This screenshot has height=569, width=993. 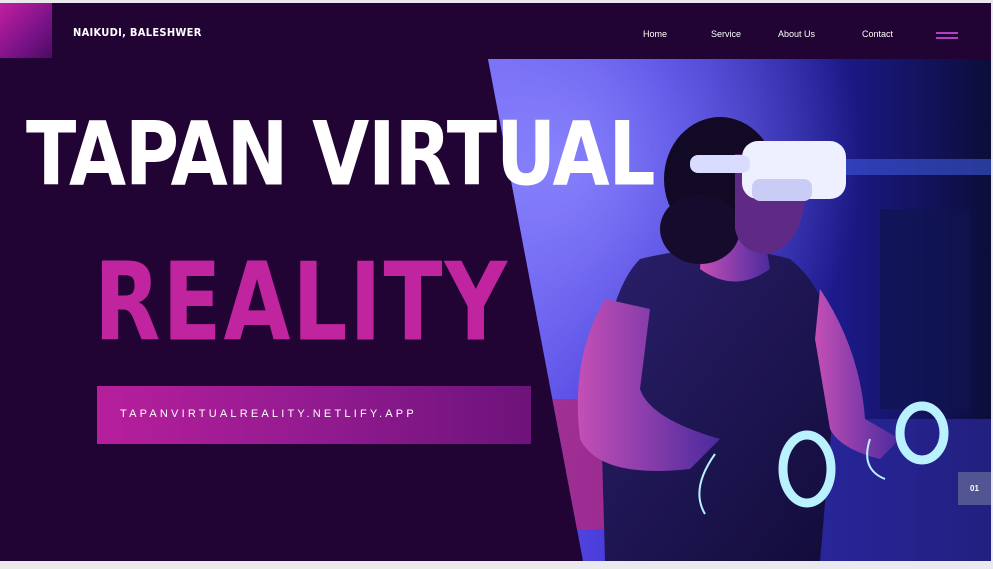 I want to click on url-text: TAPANVIRTUALREALITY.NETLIFY.APP, so click(x=268, y=414).